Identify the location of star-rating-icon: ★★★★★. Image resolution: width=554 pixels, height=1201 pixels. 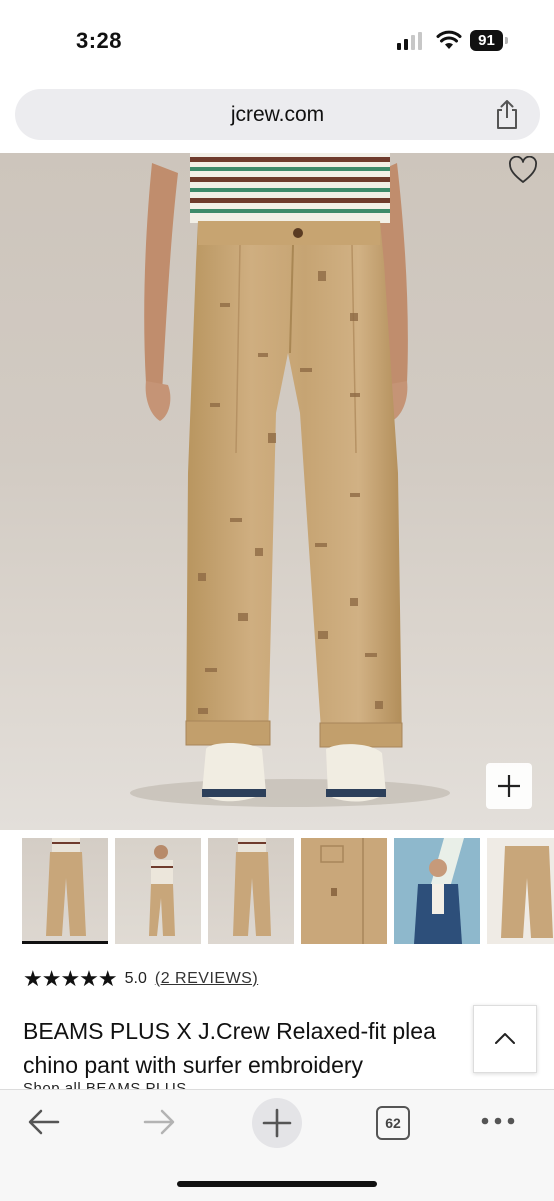
(70, 978).